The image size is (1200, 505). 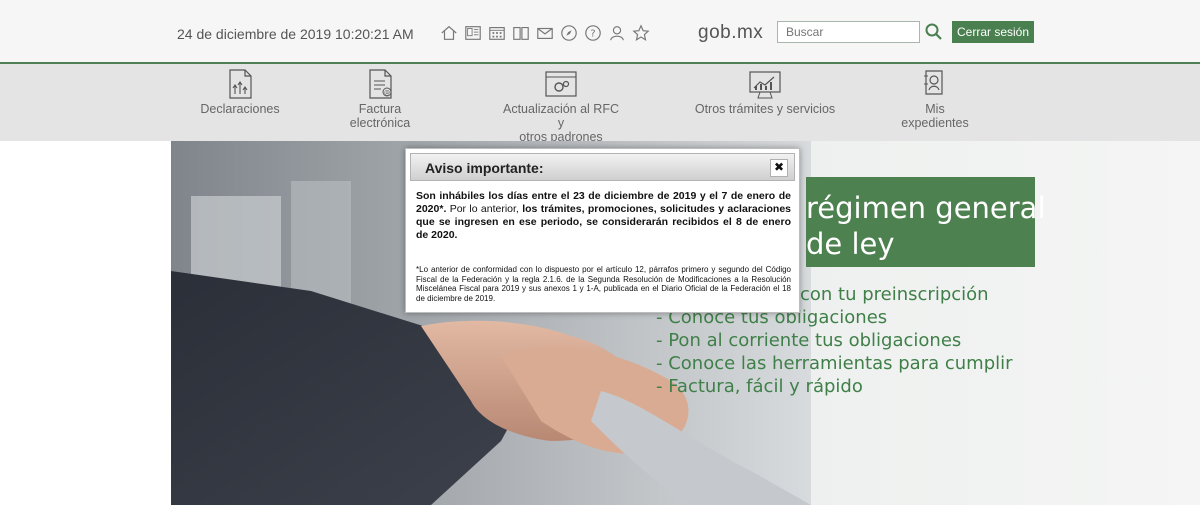 What do you see at coordinates (484, 168) in the screenshot?
I see `modal-title: Aviso importante:` at bounding box center [484, 168].